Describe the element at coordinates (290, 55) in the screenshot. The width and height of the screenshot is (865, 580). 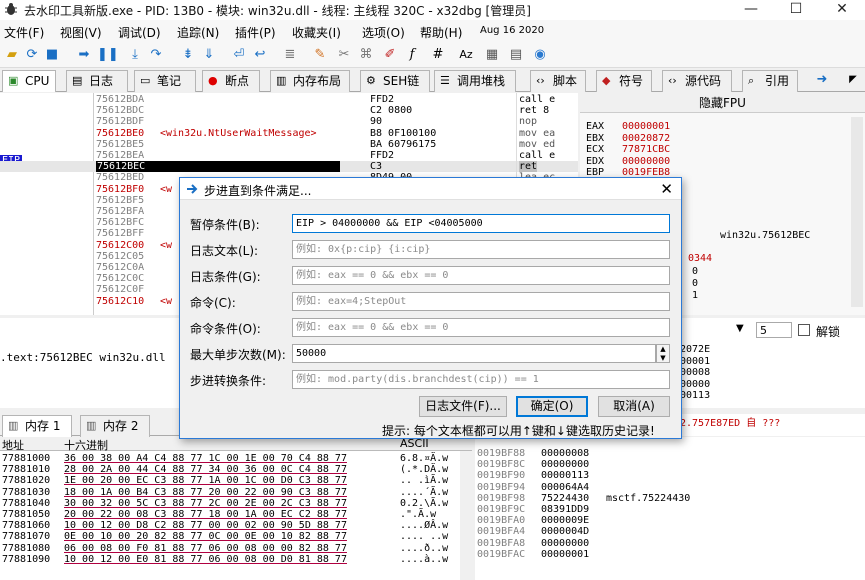
I see `script-icon: ≣` at that location.